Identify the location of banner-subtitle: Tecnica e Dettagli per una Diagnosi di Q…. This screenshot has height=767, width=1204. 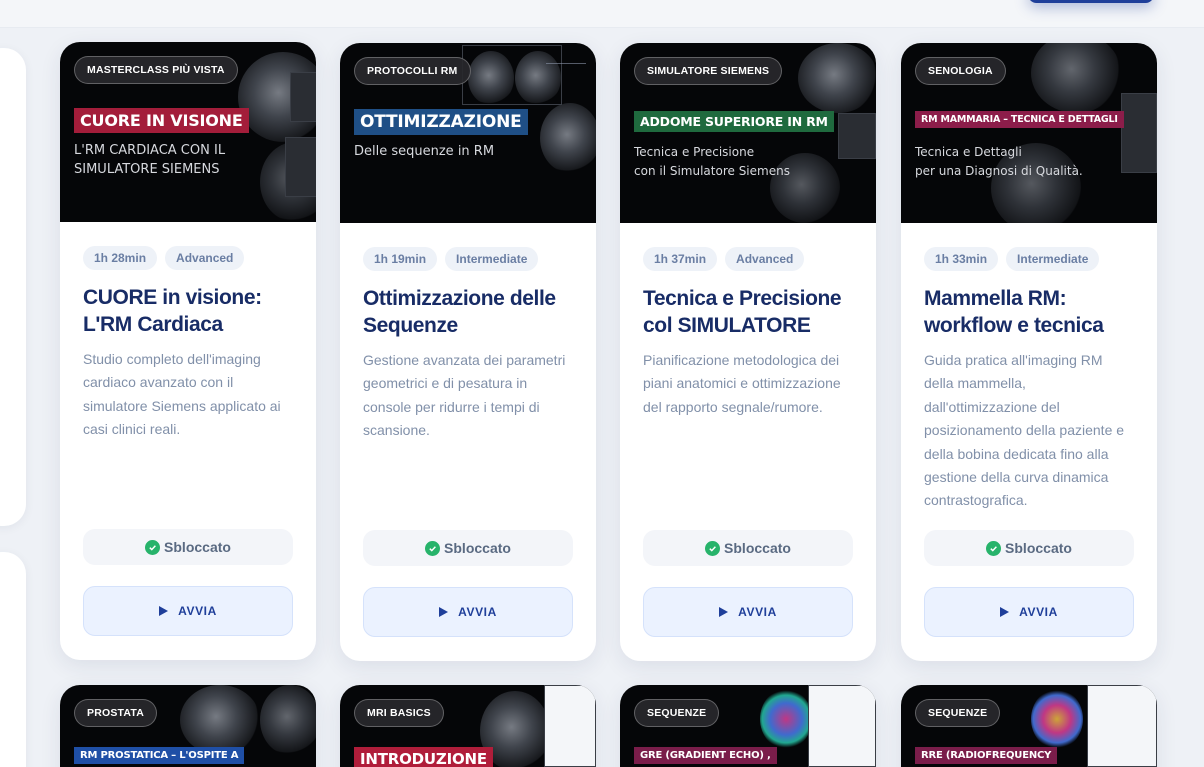
(999, 161).